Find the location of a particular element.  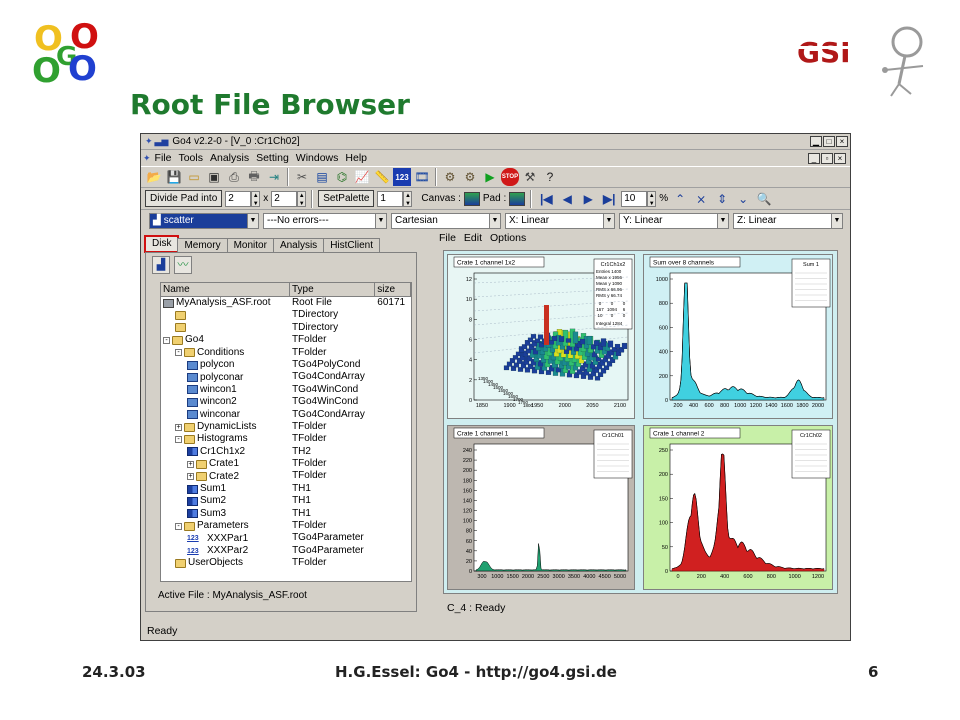

tree-row: UserObjects TFolder is located at coordinates (286, 563).